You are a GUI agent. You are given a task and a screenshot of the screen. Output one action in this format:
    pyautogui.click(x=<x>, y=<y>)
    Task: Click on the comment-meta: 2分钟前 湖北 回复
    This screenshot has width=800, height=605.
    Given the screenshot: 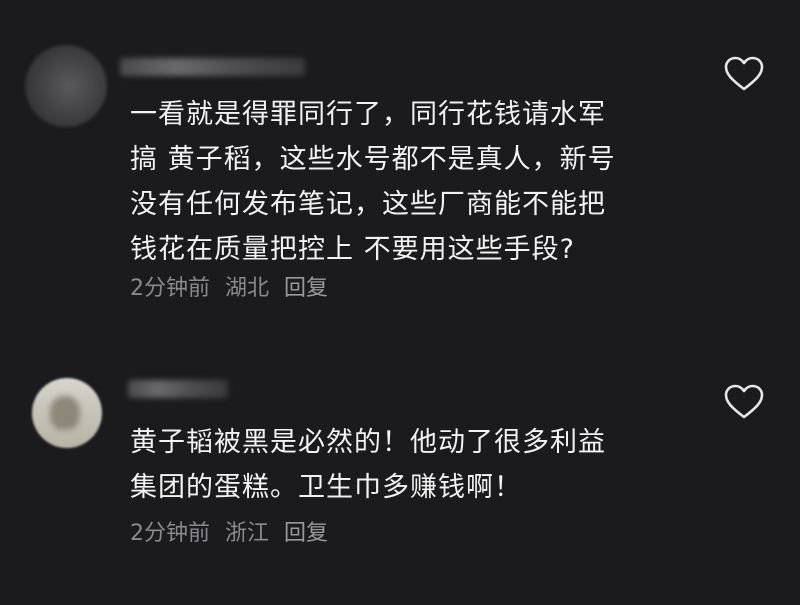 What is the action you would take?
    pyautogui.click(x=233, y=289)
    